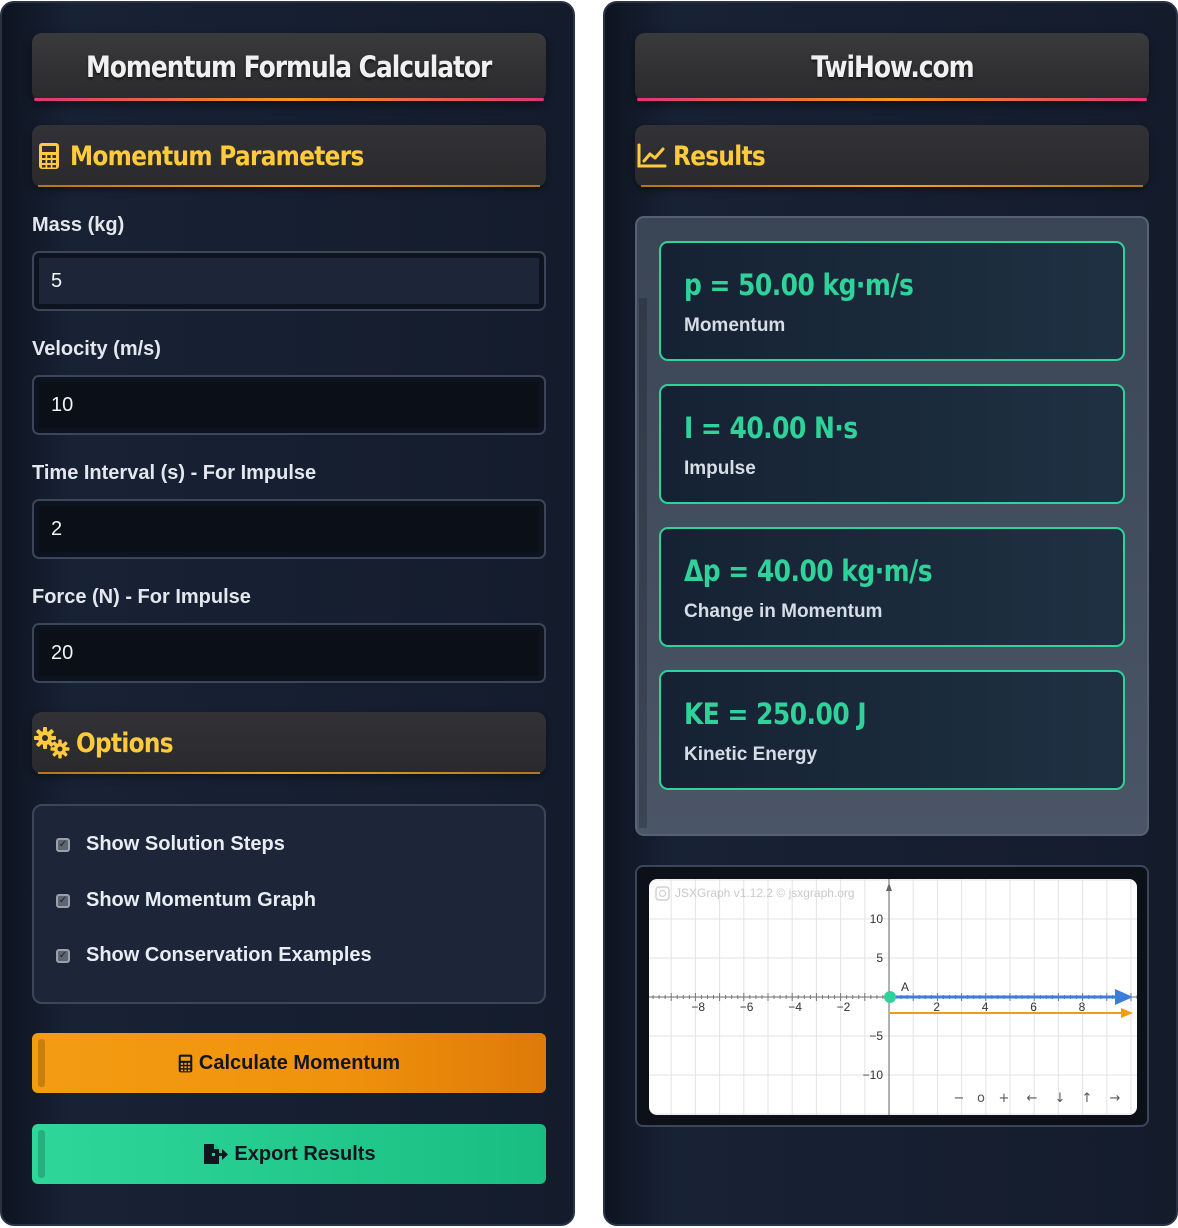 The image size is (1178, 1228). What do you see at coordinates (985, 1007) in the screenshot?
I see `x-tick-label: 4` at bounding box center [985, 1007].